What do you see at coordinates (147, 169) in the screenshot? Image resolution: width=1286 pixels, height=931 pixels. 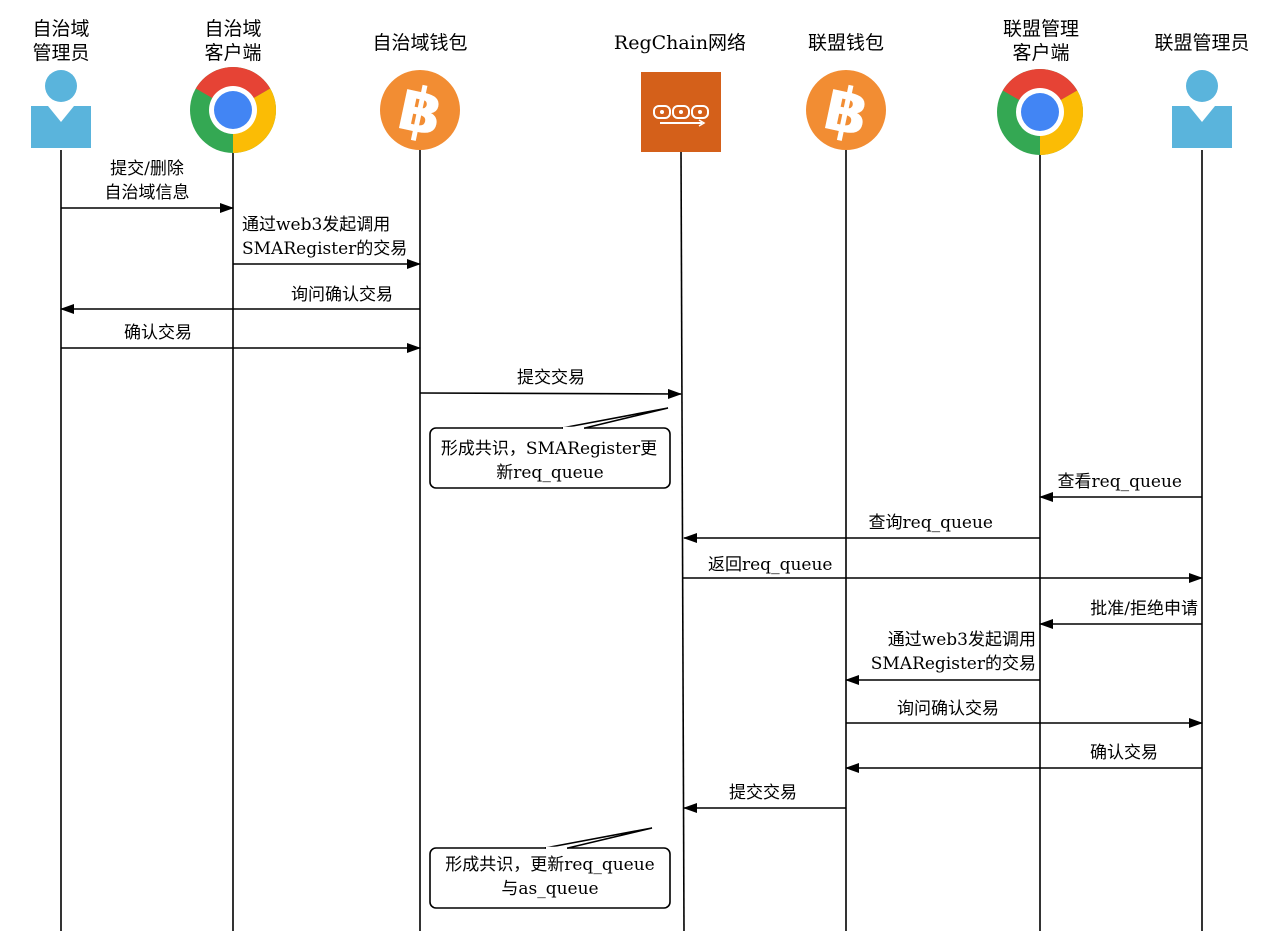 I see `message-label: 提交/删除` at bounding box center [147, 169].